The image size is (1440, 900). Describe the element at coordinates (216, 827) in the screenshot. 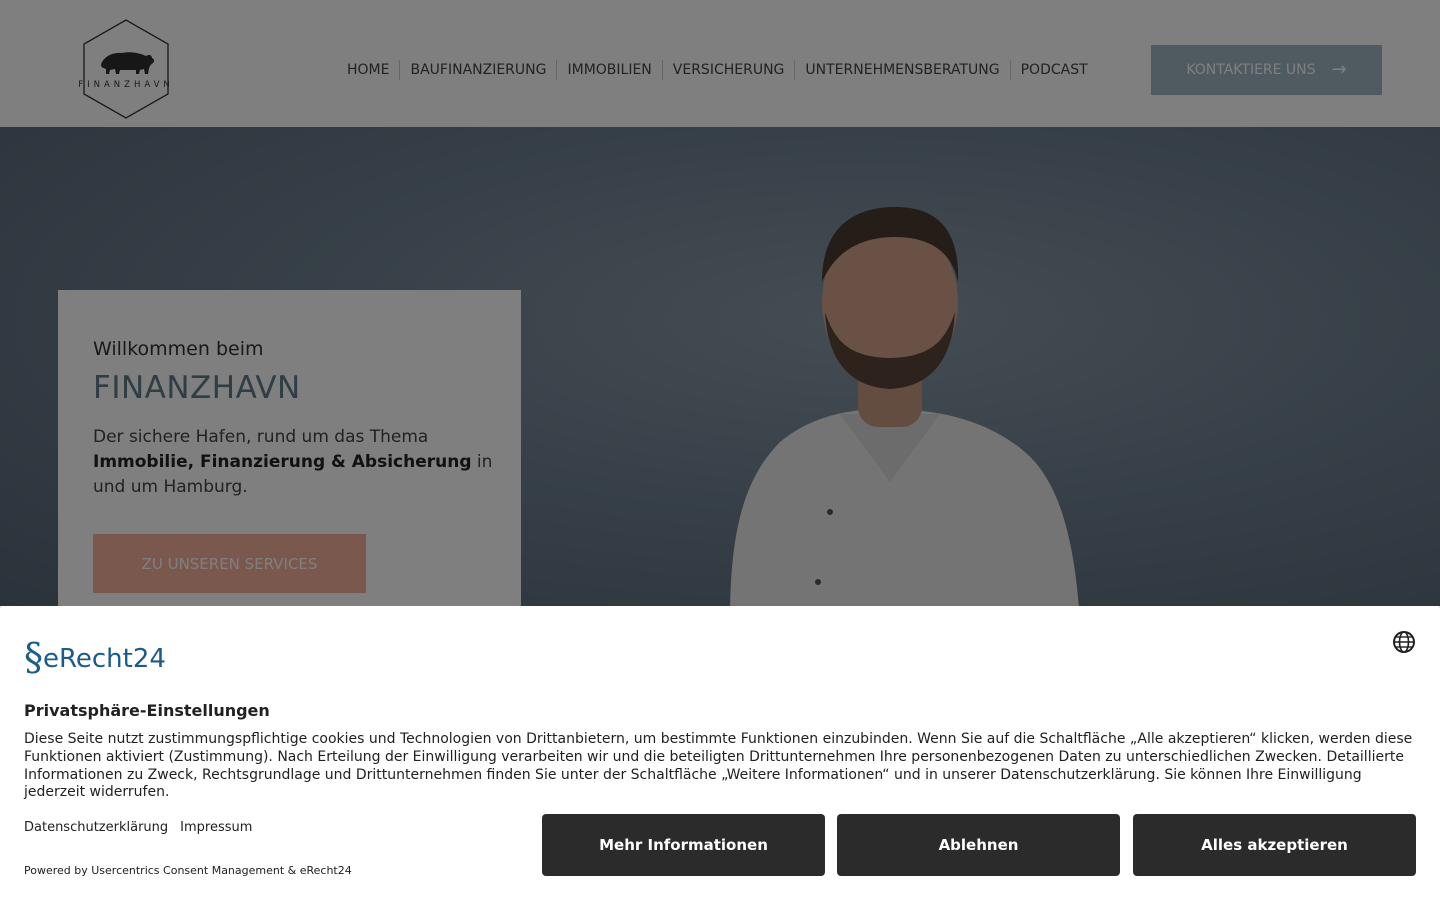

I see `imprint-link: Impressum` at that location.